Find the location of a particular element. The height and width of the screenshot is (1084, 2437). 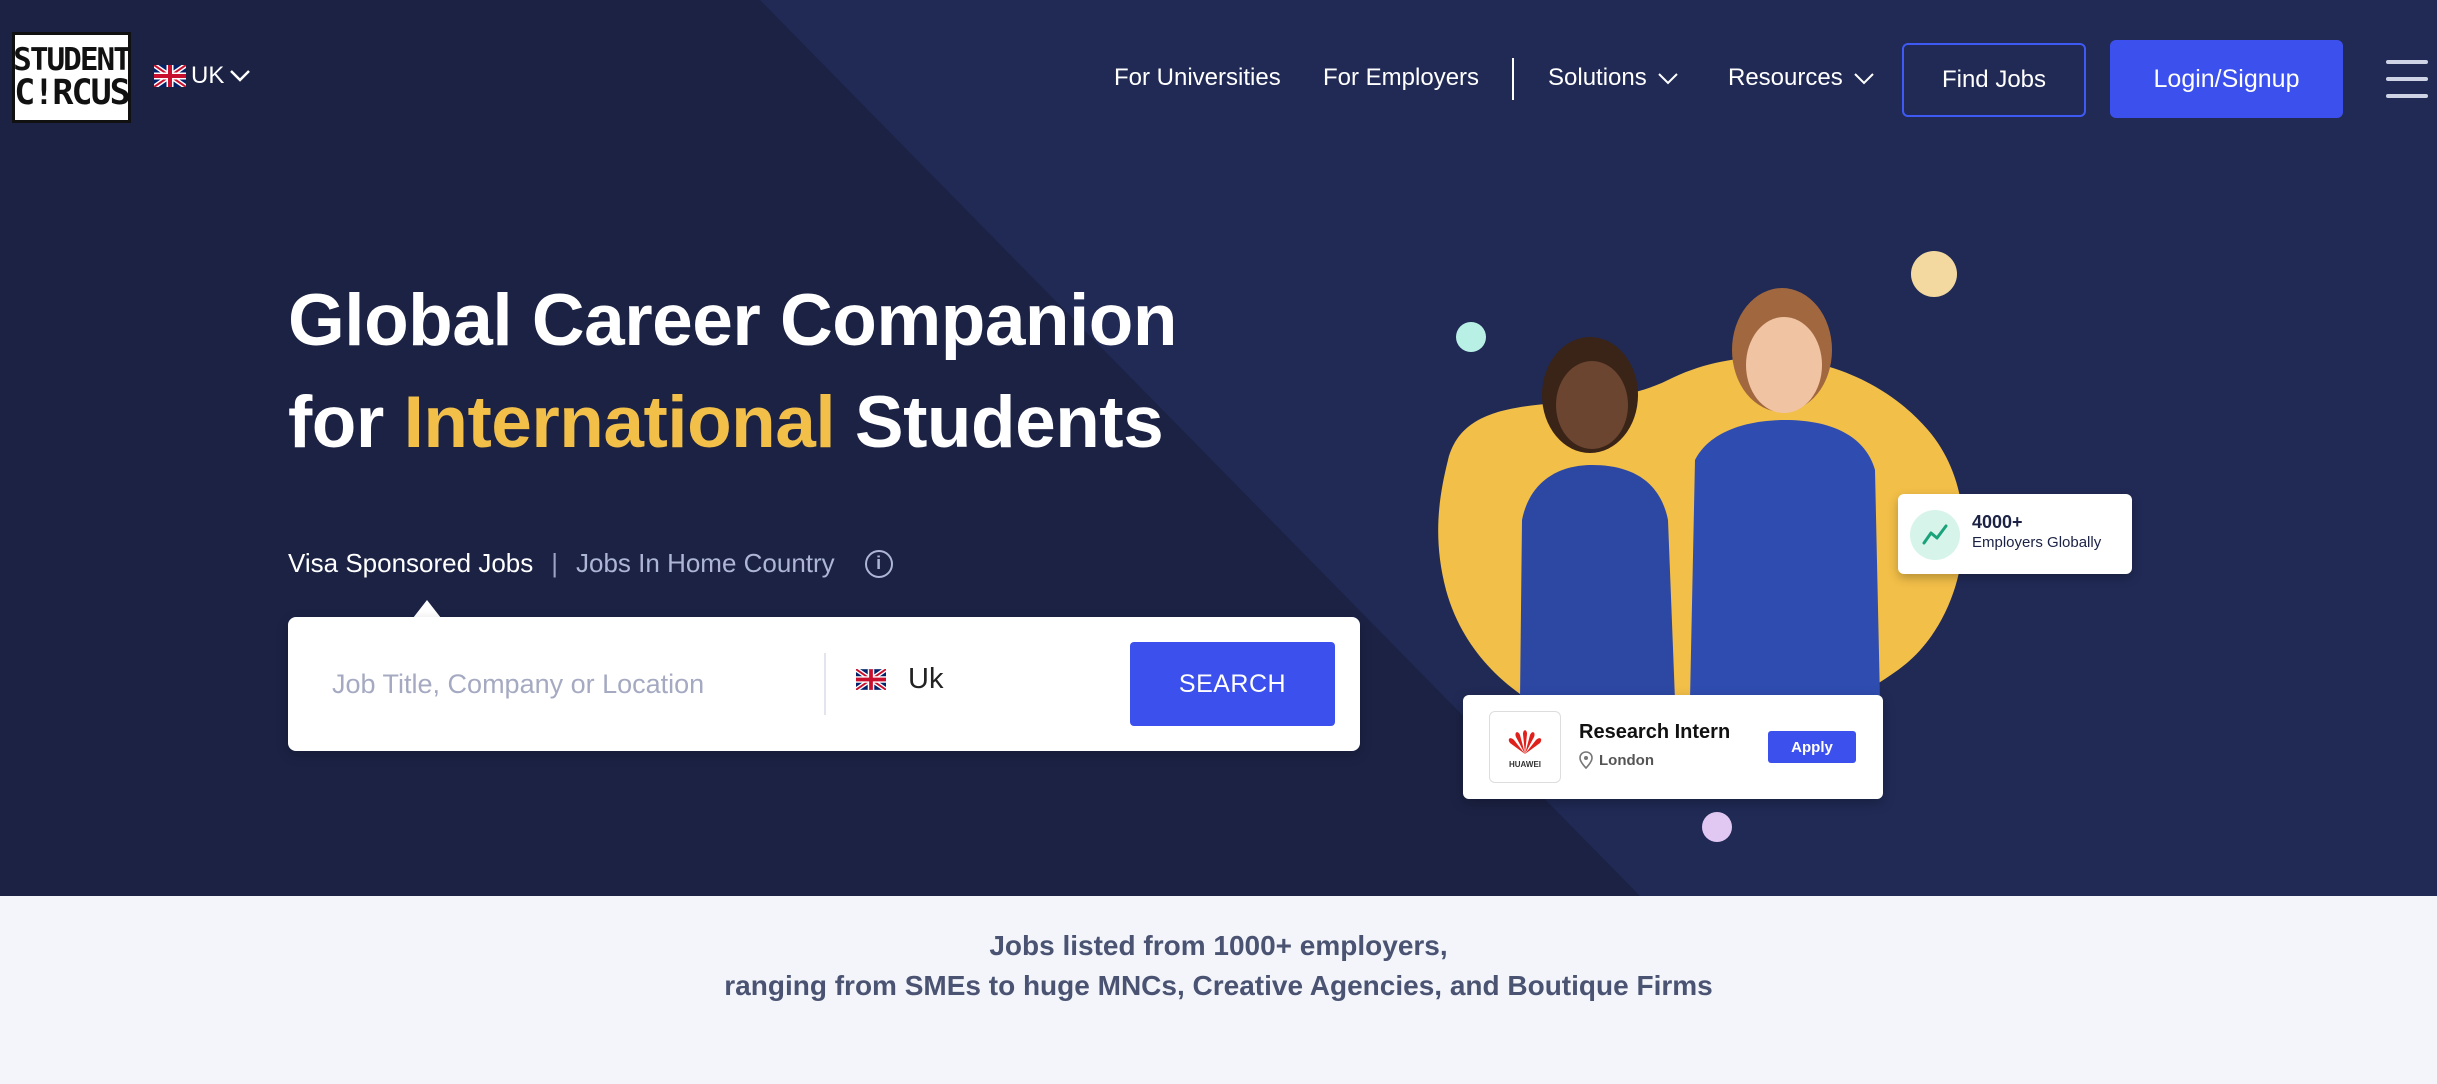

employers-stat-card: 4000+ Employers Globally is located at coordinates (2015, 534).